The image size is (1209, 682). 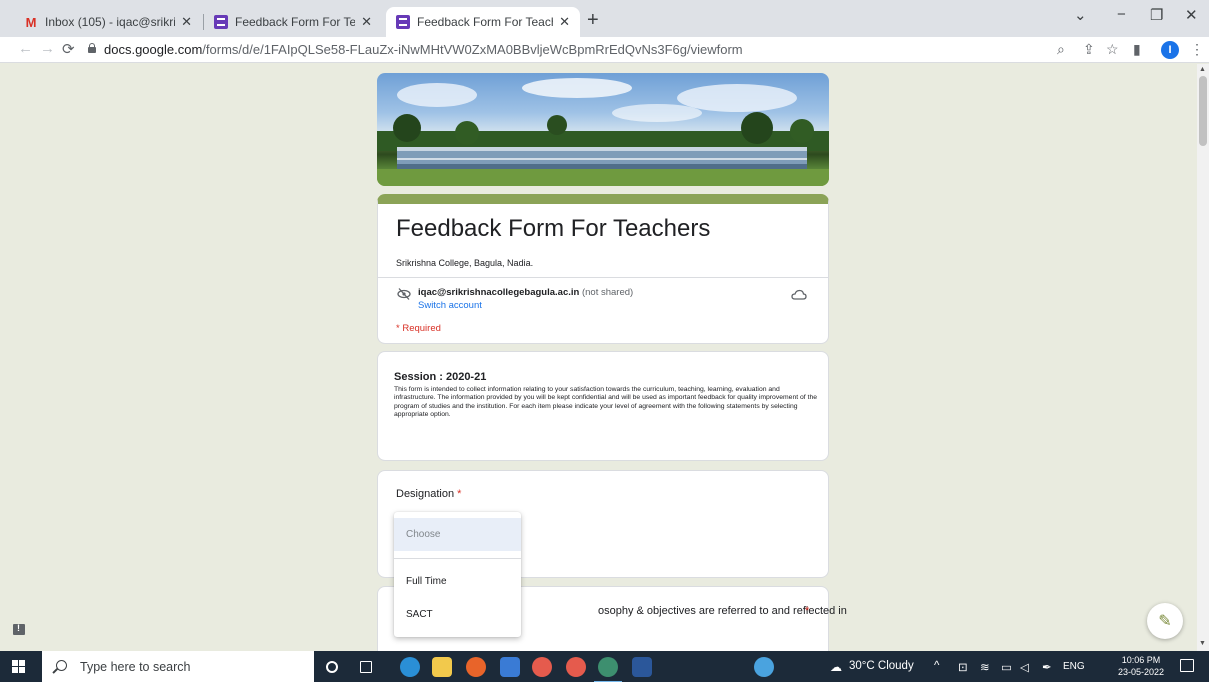 I want to click on tab-title: Inbox (105) - iqac@srikrishnacoll, so click(x=110, y=22).